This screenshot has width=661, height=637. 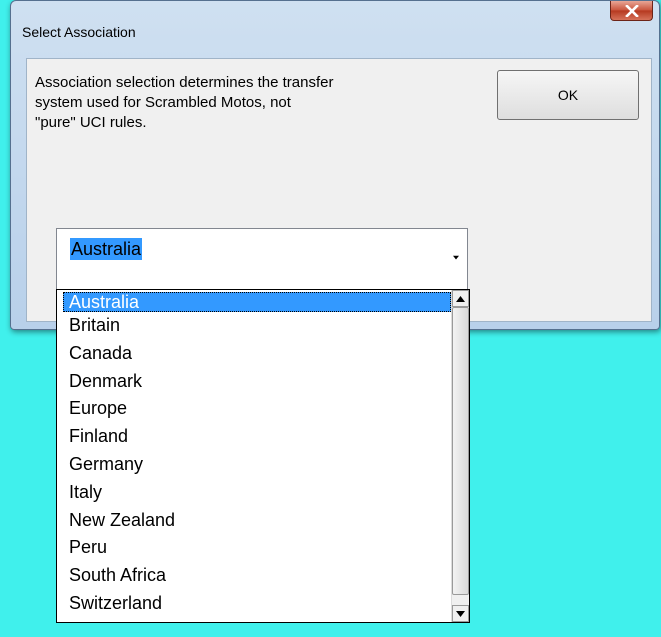 What do you see at coordinates (257, 302) in the screenshot?
I see `list-item-australia: Australia` at bounding box center [257, 302].